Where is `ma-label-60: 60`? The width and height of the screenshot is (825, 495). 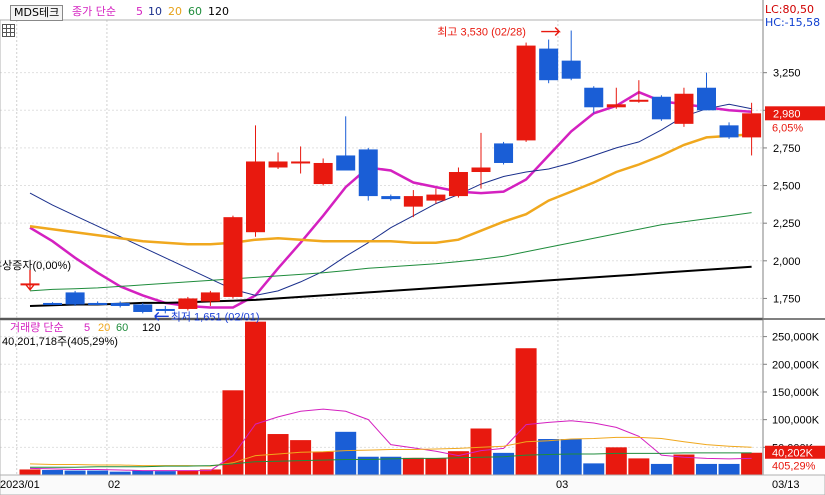 ma-label-60: 60 is located at coordinates (195, 12).